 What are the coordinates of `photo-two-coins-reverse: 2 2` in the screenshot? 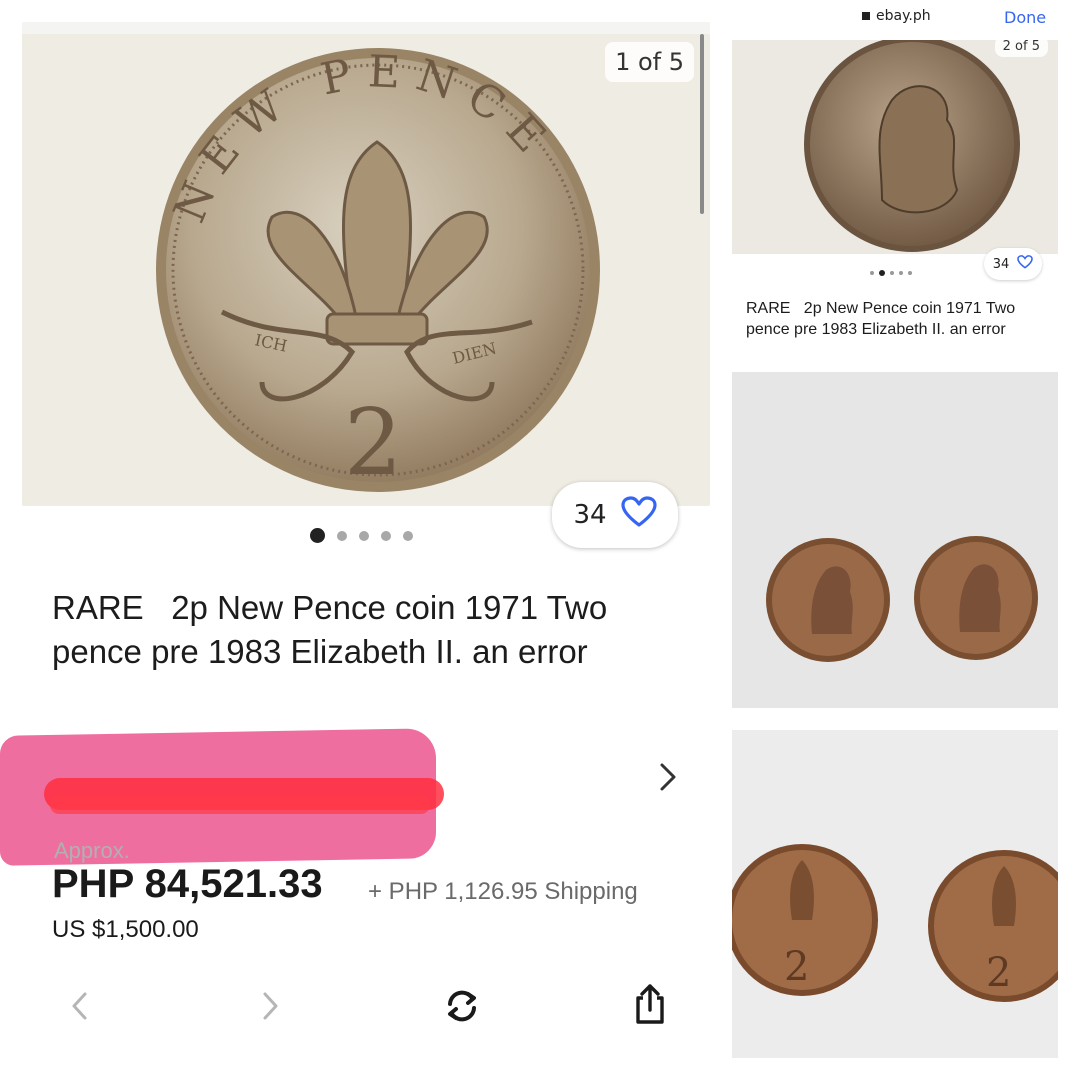 It's located at (895, 894).